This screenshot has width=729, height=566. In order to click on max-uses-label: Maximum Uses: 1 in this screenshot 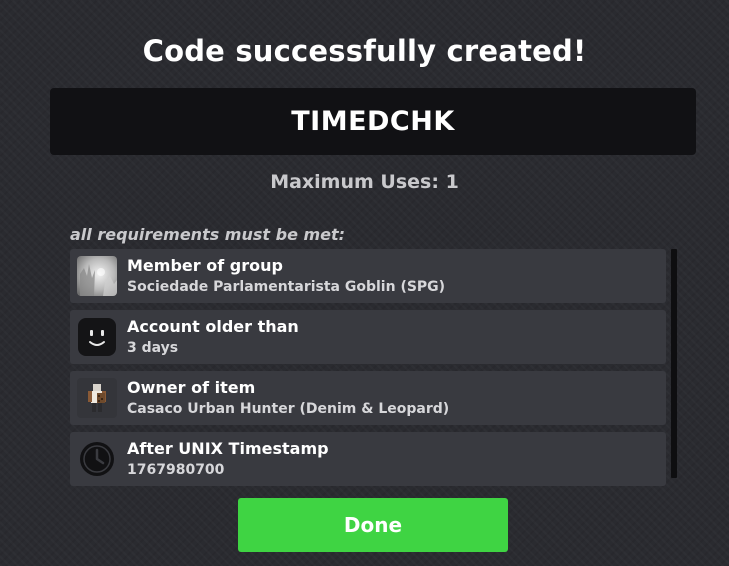, I will do `click(364, 182)`.